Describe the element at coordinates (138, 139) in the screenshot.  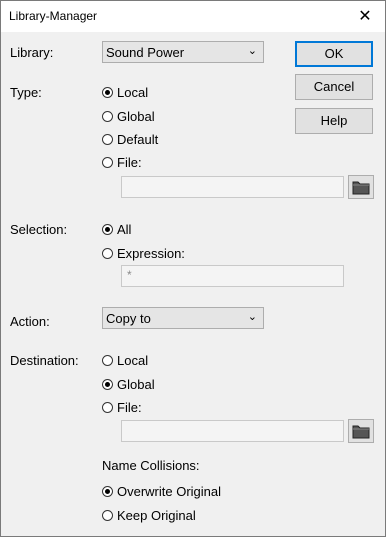
I see `radio-label: Default` at that location.